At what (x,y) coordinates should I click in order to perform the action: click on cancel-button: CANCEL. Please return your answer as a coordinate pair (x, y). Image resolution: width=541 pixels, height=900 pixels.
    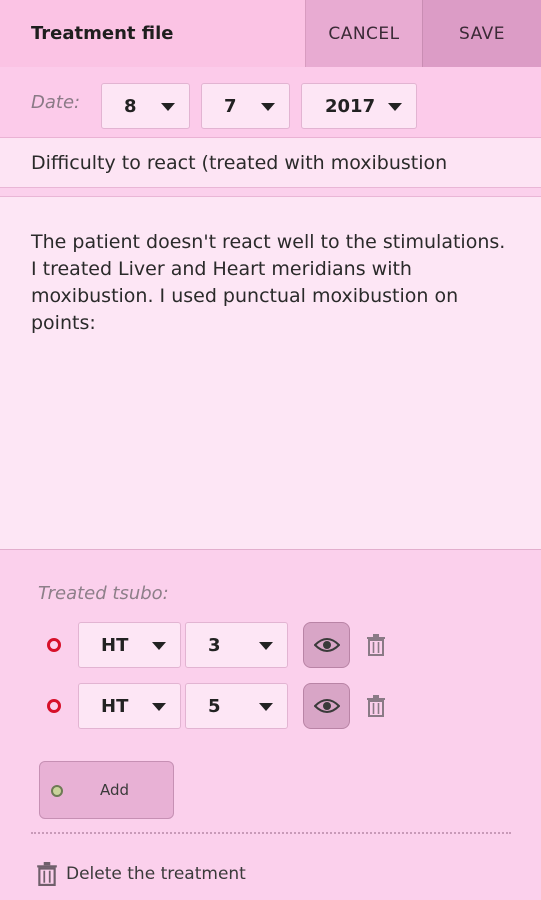
    Looking at the image, I should click on (364, 33).